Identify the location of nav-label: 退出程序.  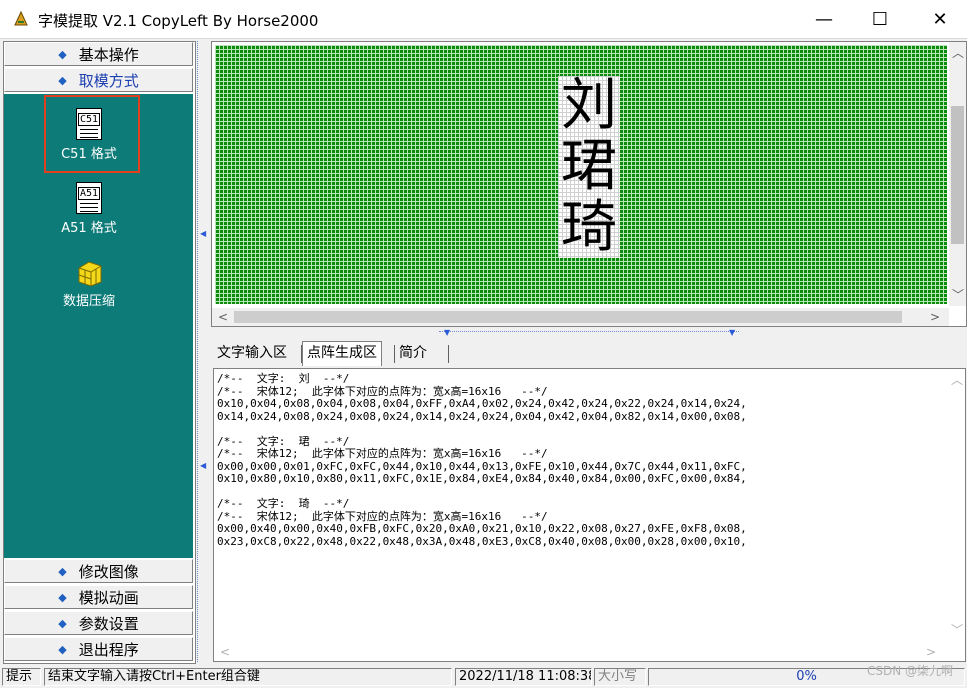
(108, 649).